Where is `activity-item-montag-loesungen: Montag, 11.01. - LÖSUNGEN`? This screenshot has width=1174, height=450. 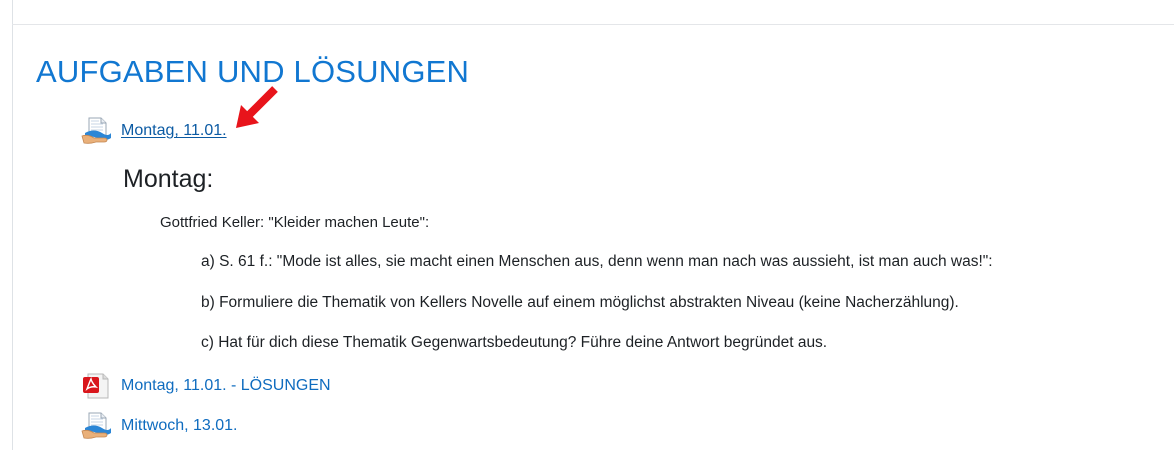
activity-item-montag-loesungen: Montag, 11.01. - LÖSUNGEN is located at coordinates (205, 386).